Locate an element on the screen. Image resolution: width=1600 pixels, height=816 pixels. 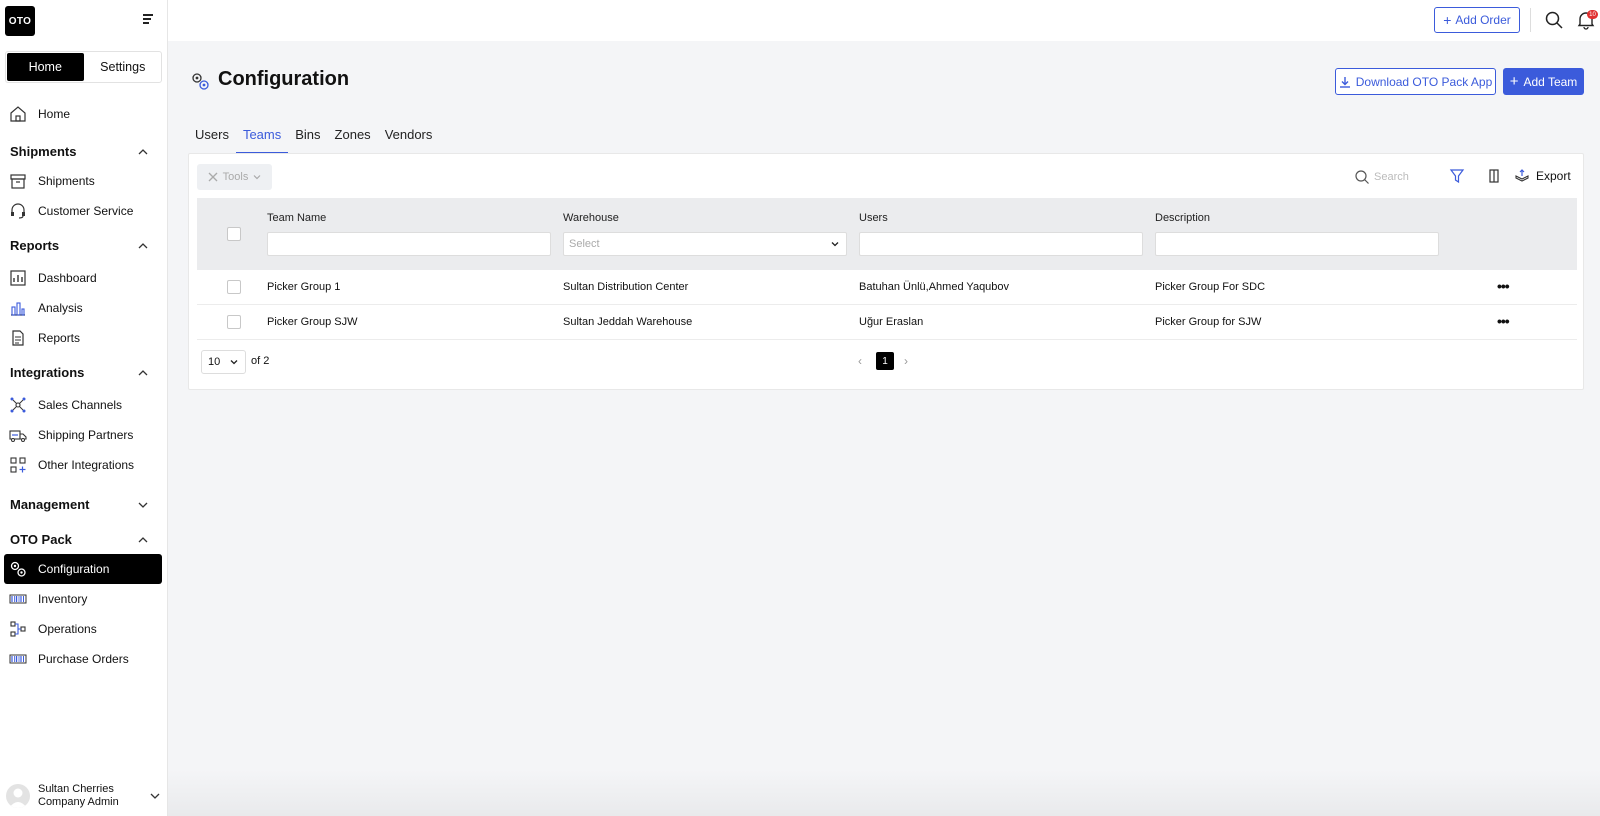
sidebar-item-sales-channels: Sales Channels is located at coordinates (83, 405).